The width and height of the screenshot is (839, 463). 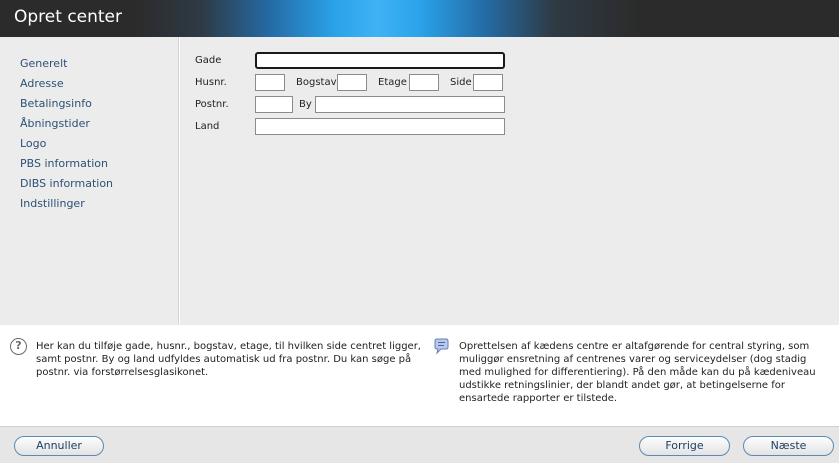 What do you see at coordinates (392, 82) in the screenshot?
I see `etage-label: Etage` at bounding box center [392, 82].